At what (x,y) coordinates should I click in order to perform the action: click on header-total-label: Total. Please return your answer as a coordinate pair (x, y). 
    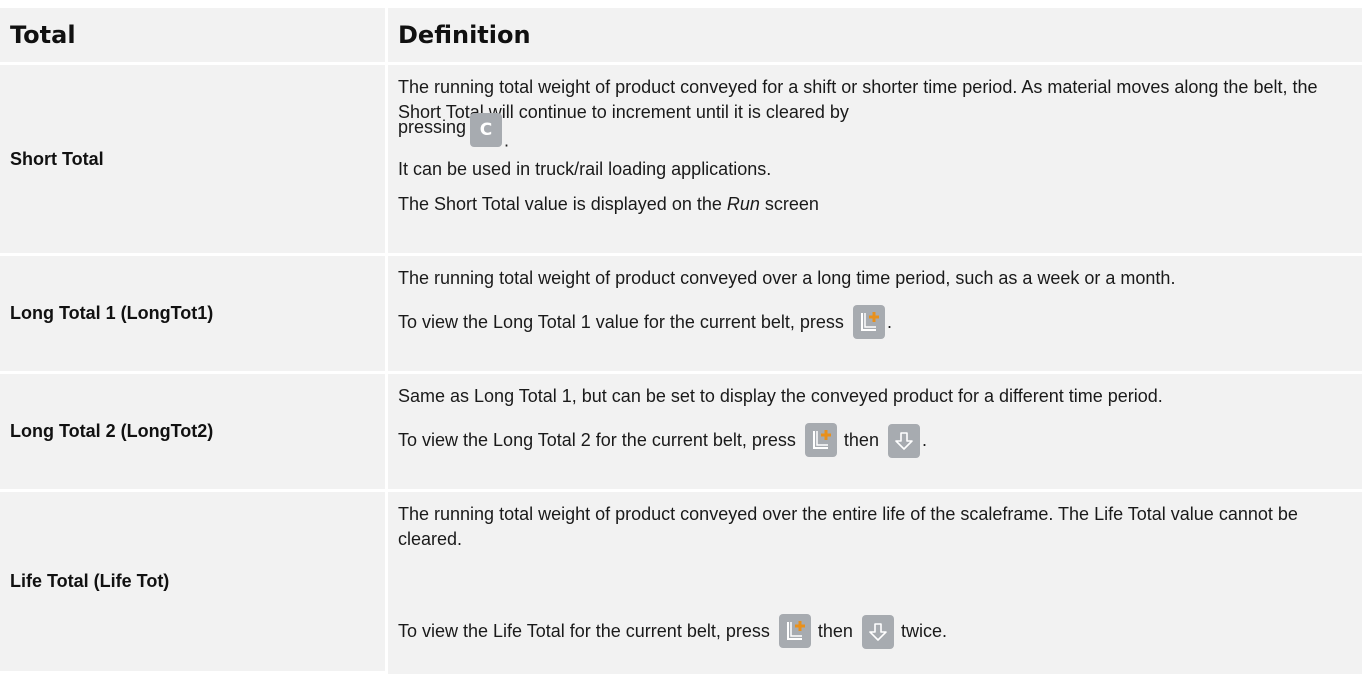
    Looking at the image, I should click on (43, 35).